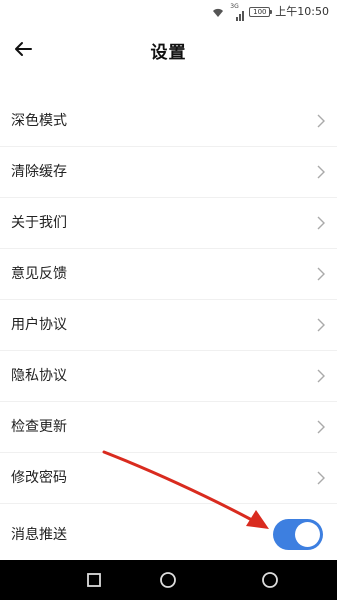 This screenshot has height=600, width=337. Describe the element at coordinates (168, 12) in the screenshot. I see `status-bar: 3G 100 上午10:50` at that location.